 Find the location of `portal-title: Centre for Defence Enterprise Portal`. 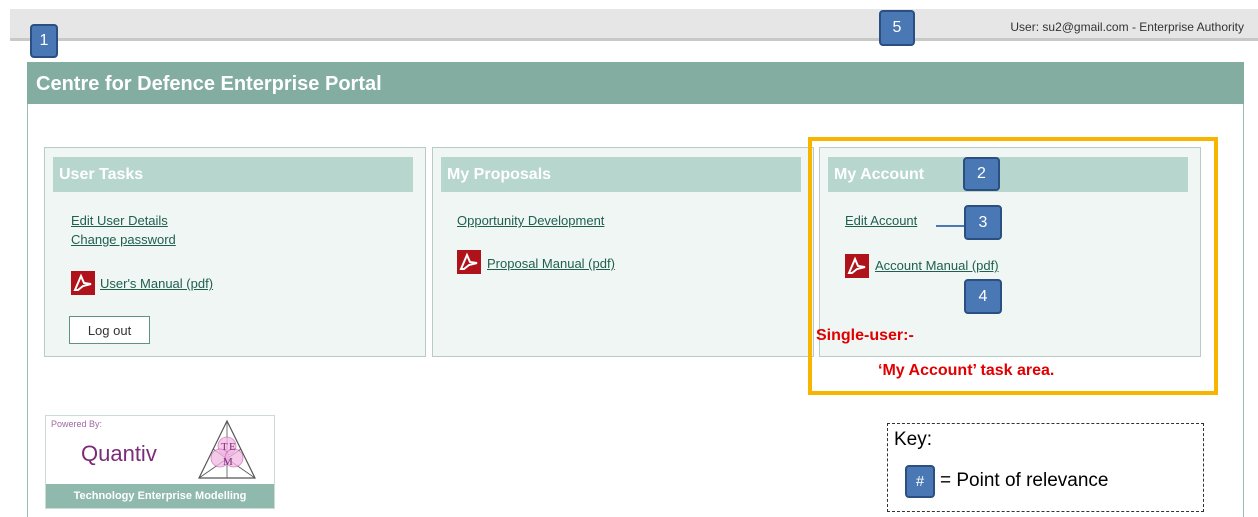

portal-title: Centre for Defence Enterprise Portal is located at coordinates (635, 83).